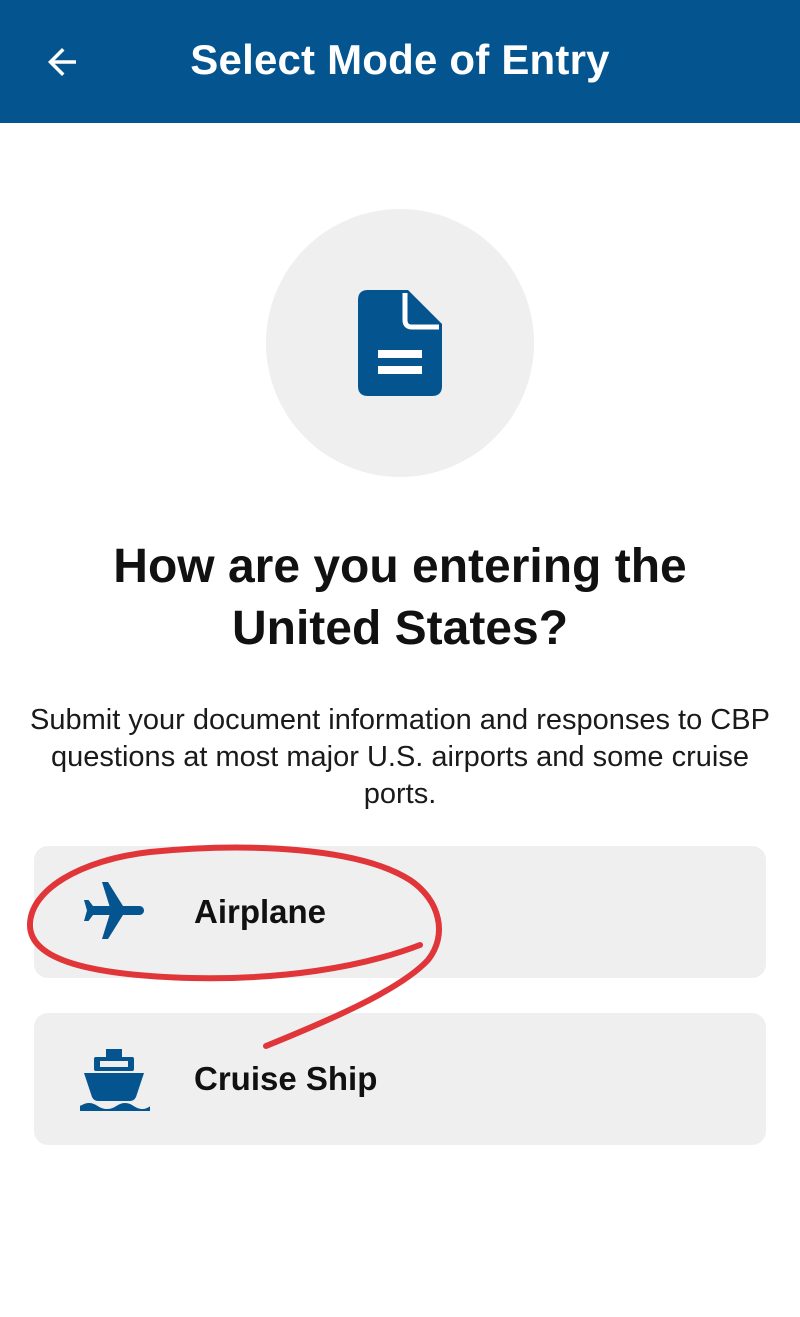 The image size is (800, 1317). I want to click on option-cruise-ship: Cruise Ship, so click(400, 1079).